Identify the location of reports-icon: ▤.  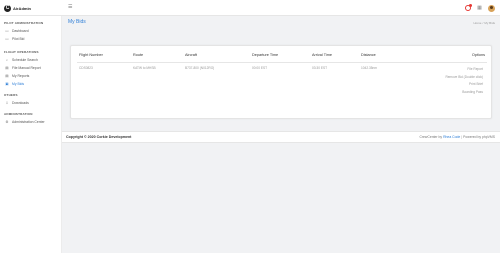
(7, 76).